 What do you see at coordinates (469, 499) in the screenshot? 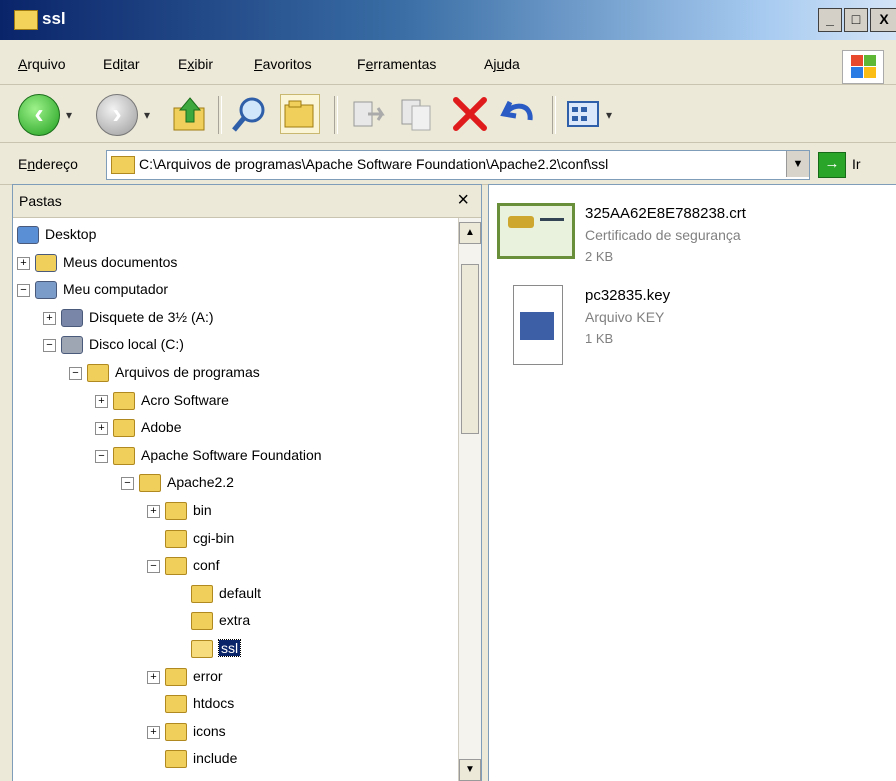
I see `vertical-scrollbar: ▲ ▼` at bounding box center [469, 499].